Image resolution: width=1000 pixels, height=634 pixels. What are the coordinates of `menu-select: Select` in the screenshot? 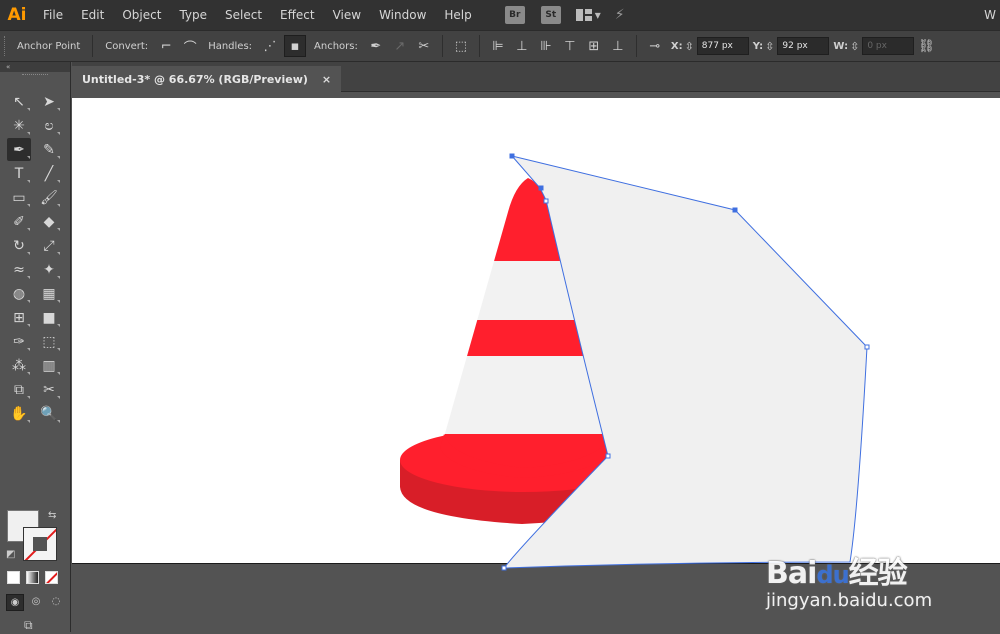 It's located at (243, 15).